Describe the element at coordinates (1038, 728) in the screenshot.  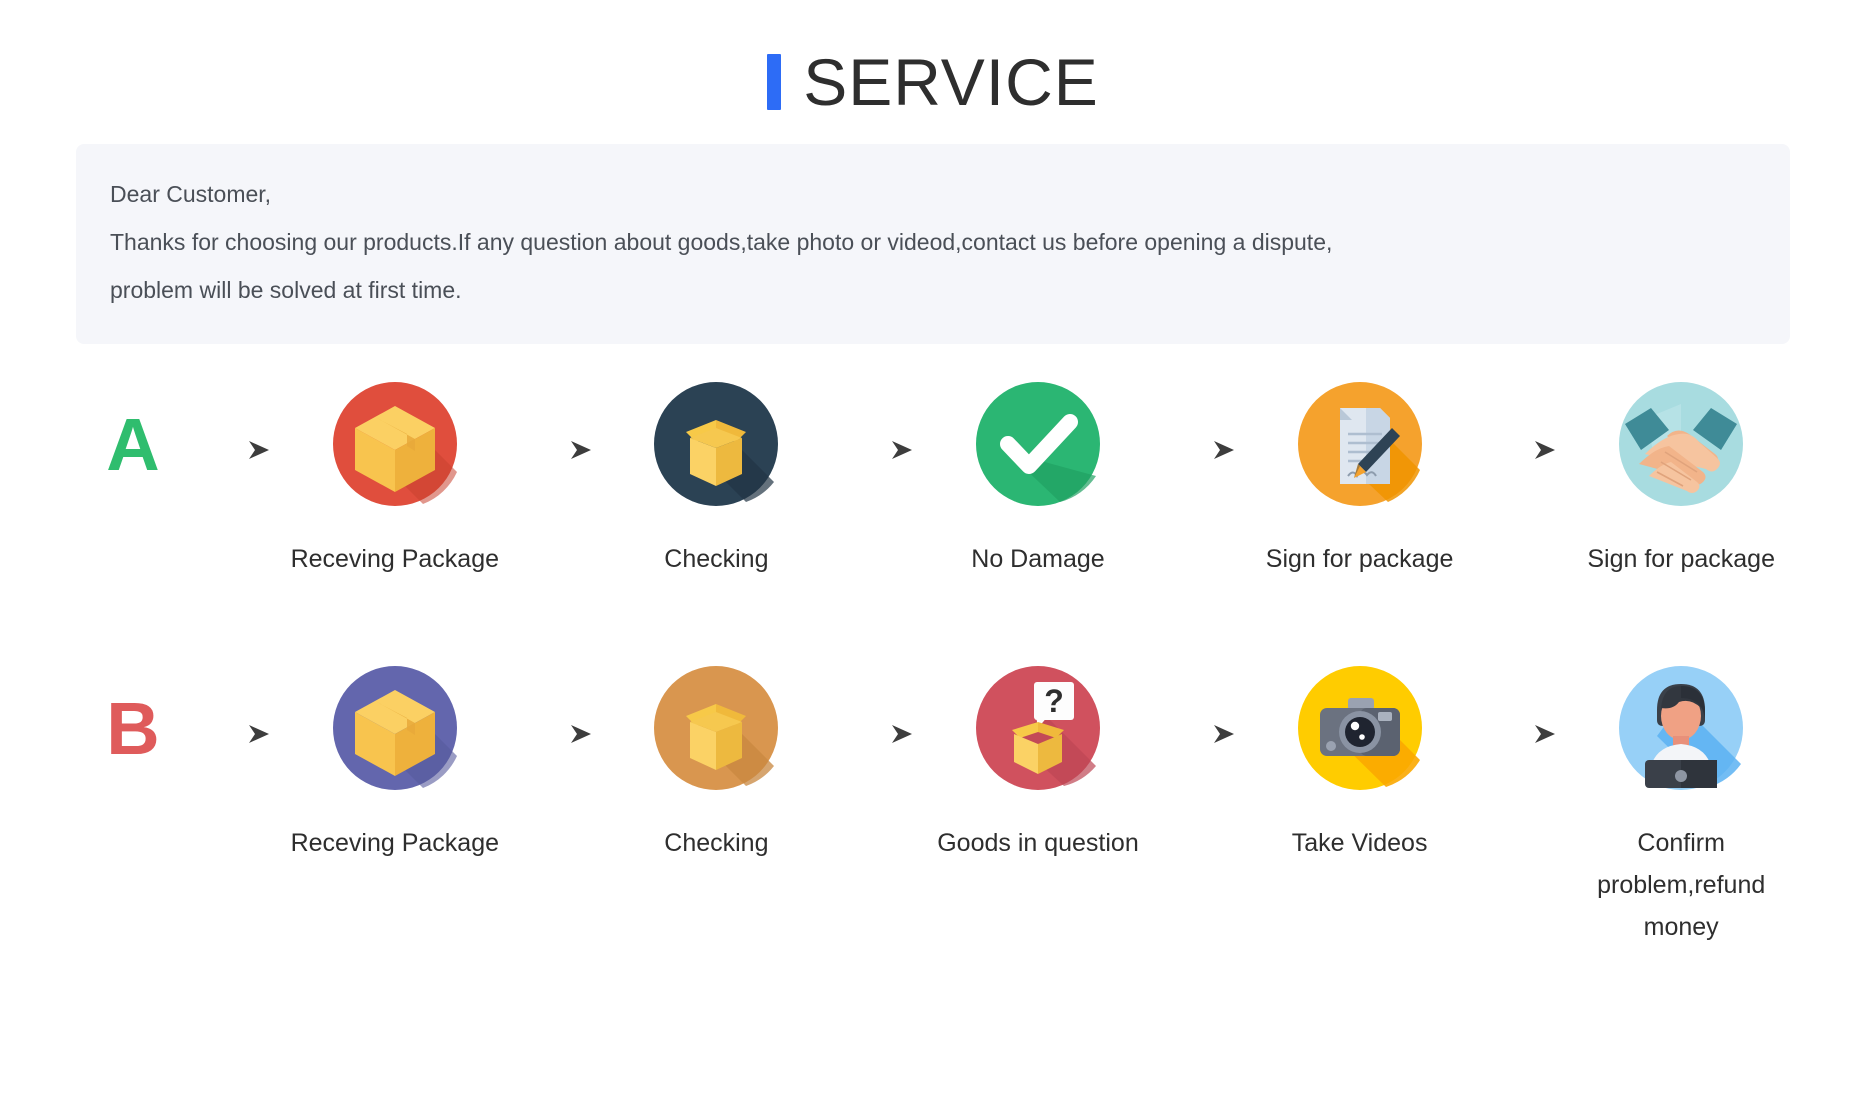
I see `question-box-icon: ?` at that location.